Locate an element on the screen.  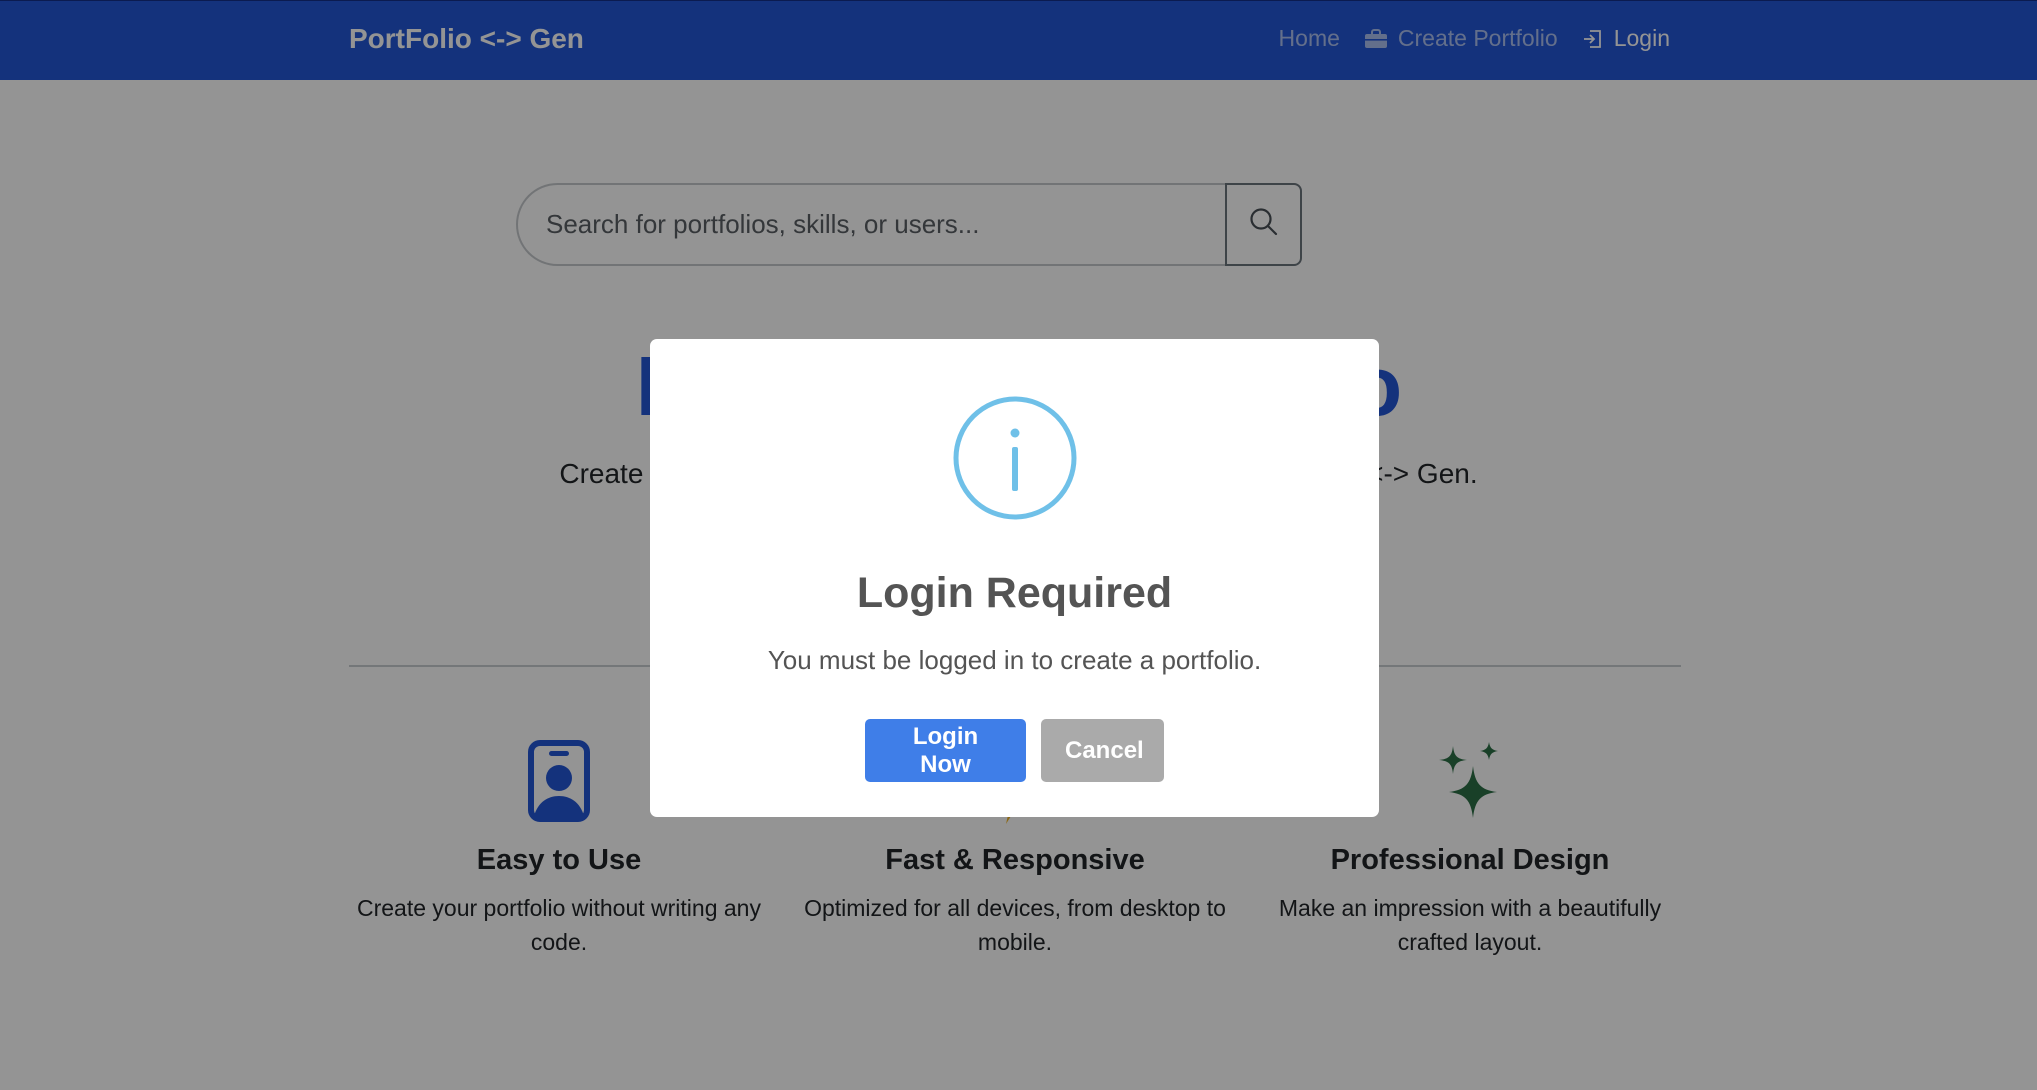
modal-actions: Login Now Cancel is located at coordinates (1014, 750).